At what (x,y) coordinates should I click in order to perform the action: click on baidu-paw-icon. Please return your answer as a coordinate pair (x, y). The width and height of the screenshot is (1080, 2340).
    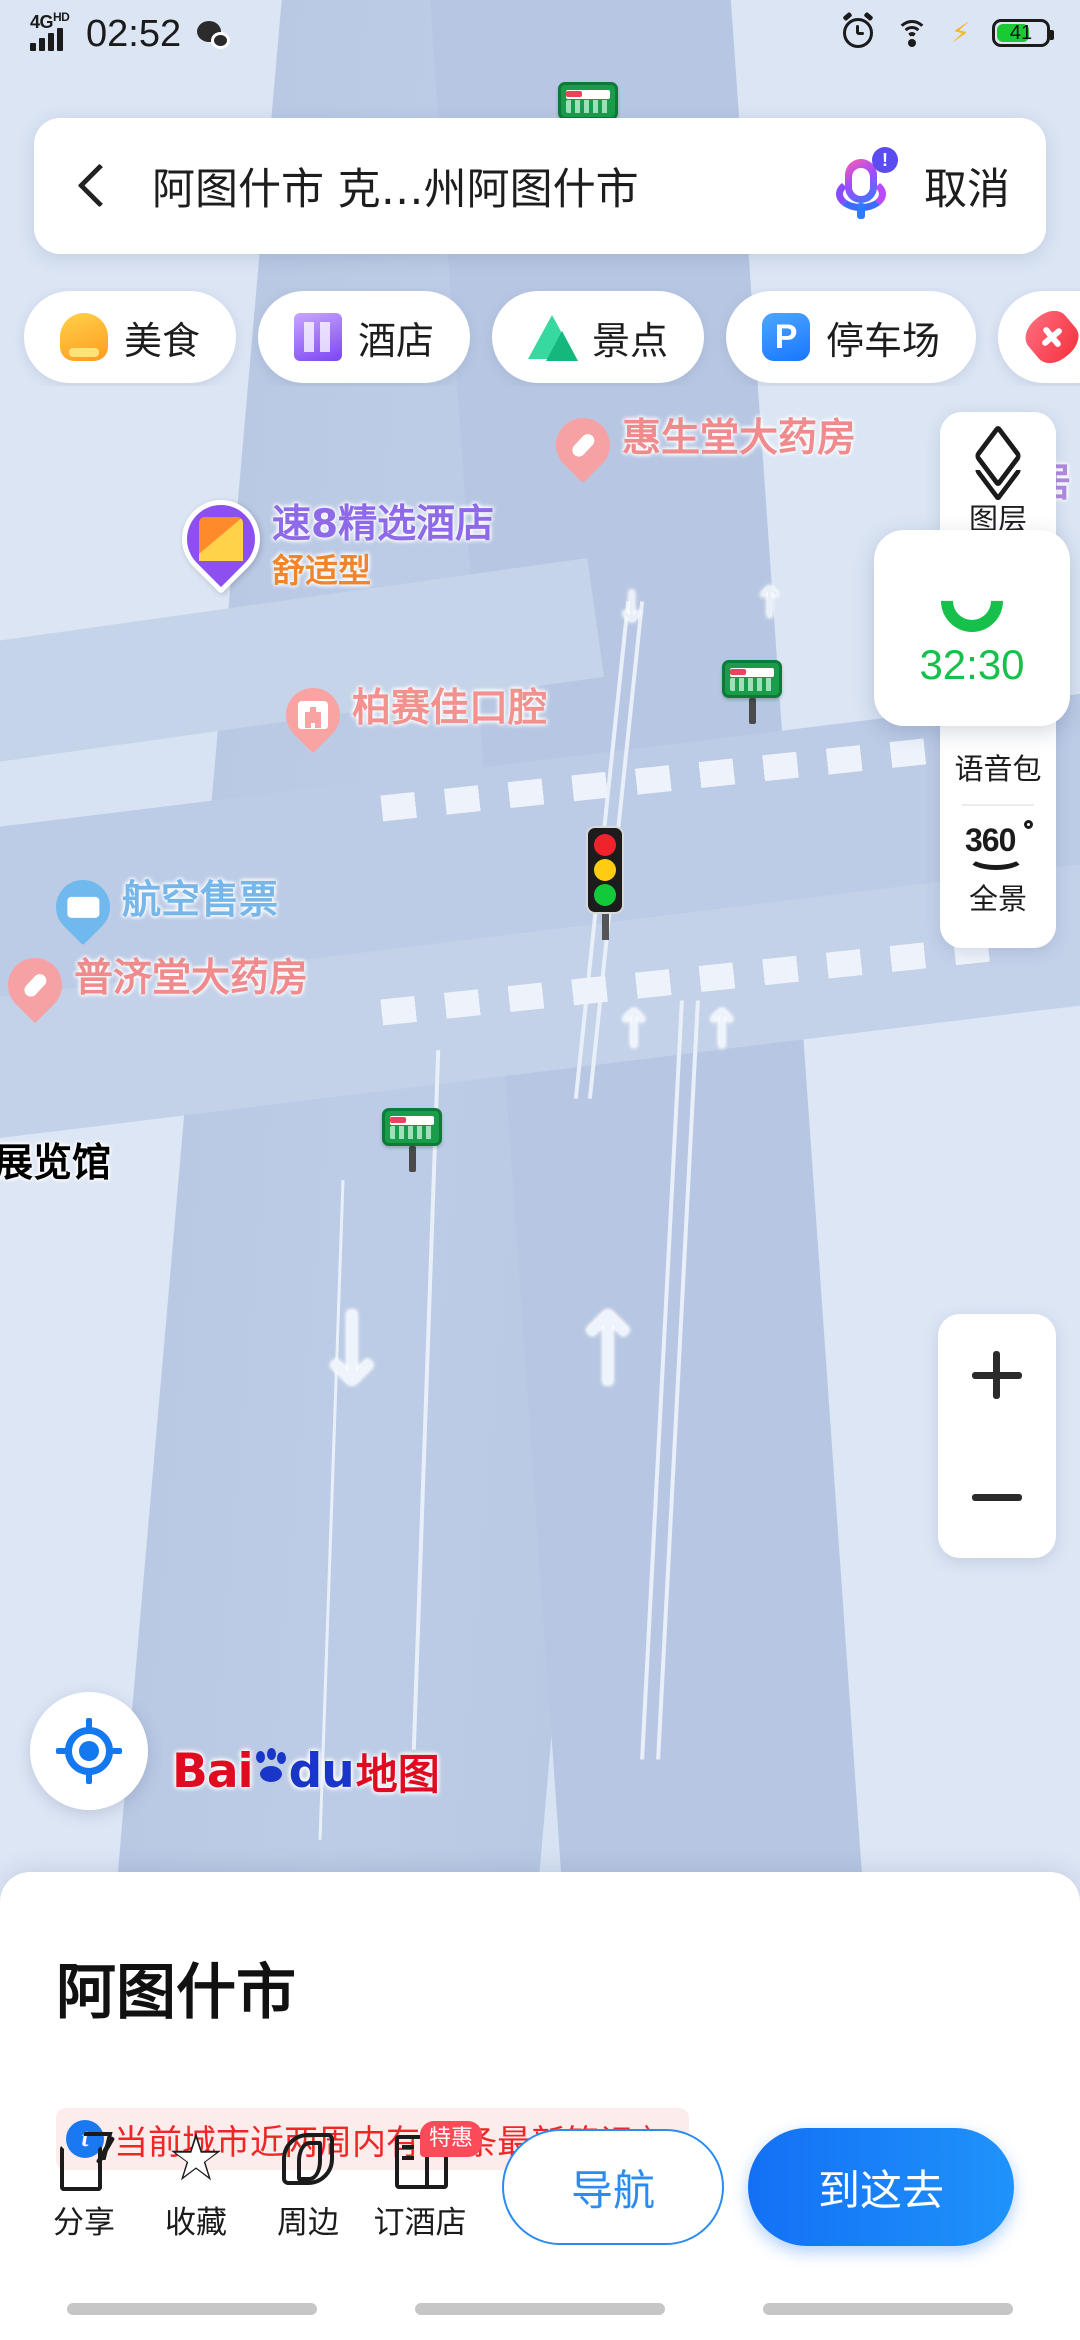
    Looking at the image, I should click on (270, 1766).